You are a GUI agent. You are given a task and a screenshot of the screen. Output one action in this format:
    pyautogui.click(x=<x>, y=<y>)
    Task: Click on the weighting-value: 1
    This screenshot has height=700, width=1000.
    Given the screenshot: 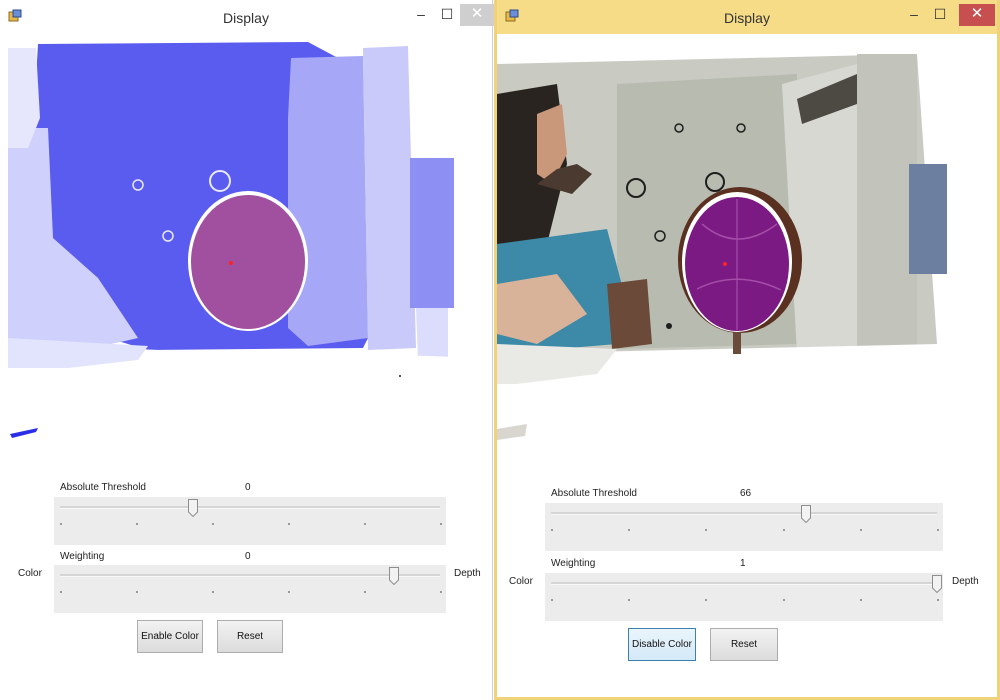 What is the action you would take?
    pyautogui.click(x=743, y=563)
    